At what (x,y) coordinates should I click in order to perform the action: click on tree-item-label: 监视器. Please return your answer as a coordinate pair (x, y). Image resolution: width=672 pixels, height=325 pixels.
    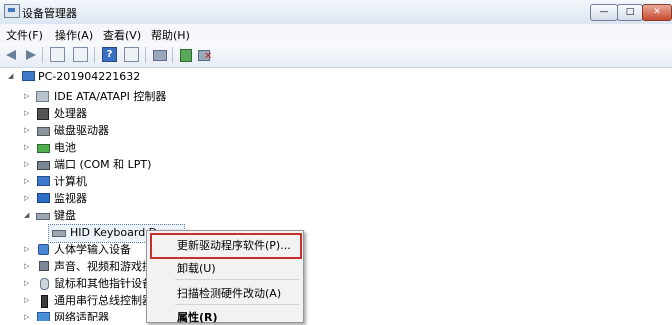
    Looking at the image, I should click on (70, 198).